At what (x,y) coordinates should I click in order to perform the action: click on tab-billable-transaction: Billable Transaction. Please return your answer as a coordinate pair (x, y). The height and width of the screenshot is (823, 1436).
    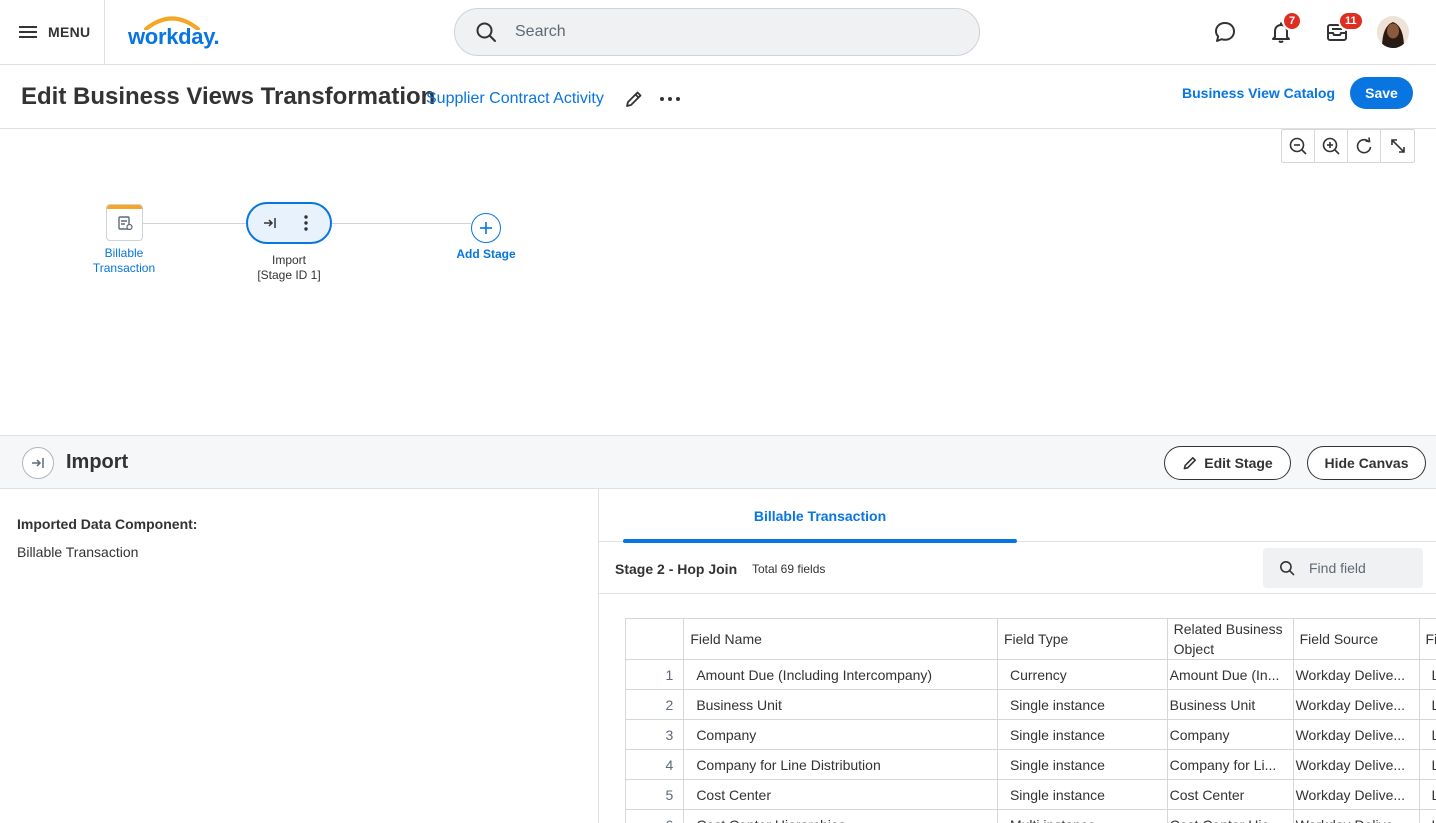
    Looking at the image, I should click on (820, 516).